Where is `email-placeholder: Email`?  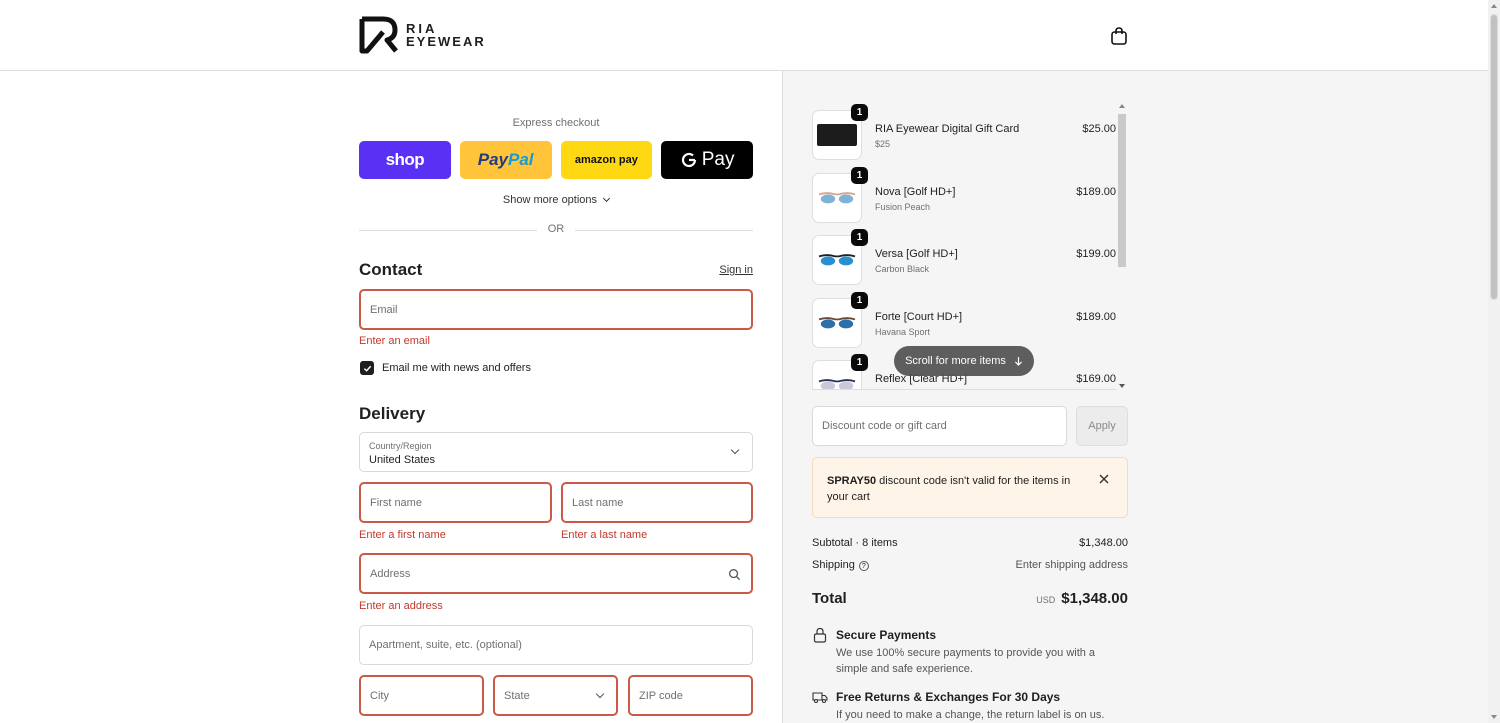 email-placeholder: Email is located at coordinates (384, 309).